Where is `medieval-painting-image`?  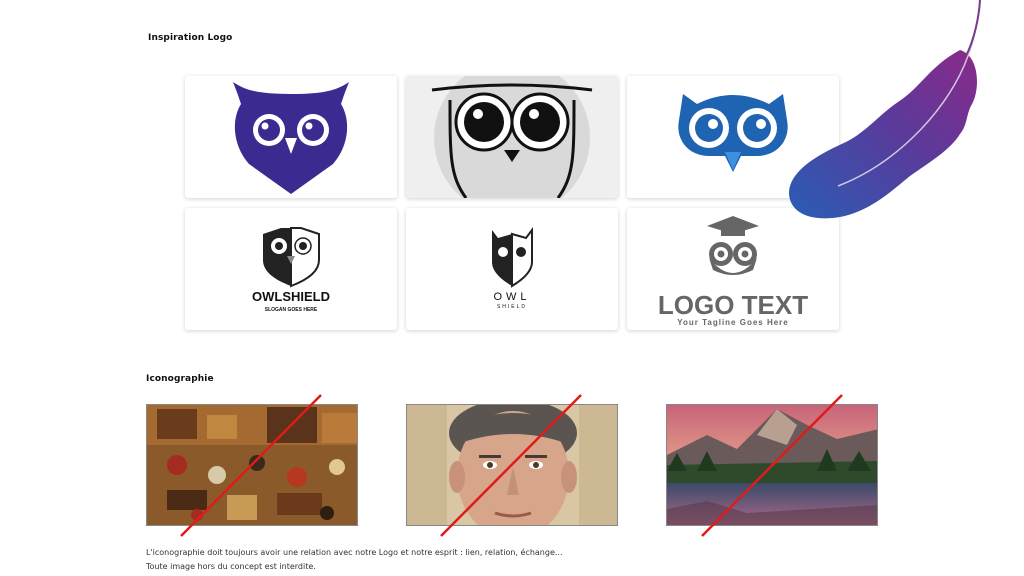 medieval-painting-image is located at coordinates (252, 465).